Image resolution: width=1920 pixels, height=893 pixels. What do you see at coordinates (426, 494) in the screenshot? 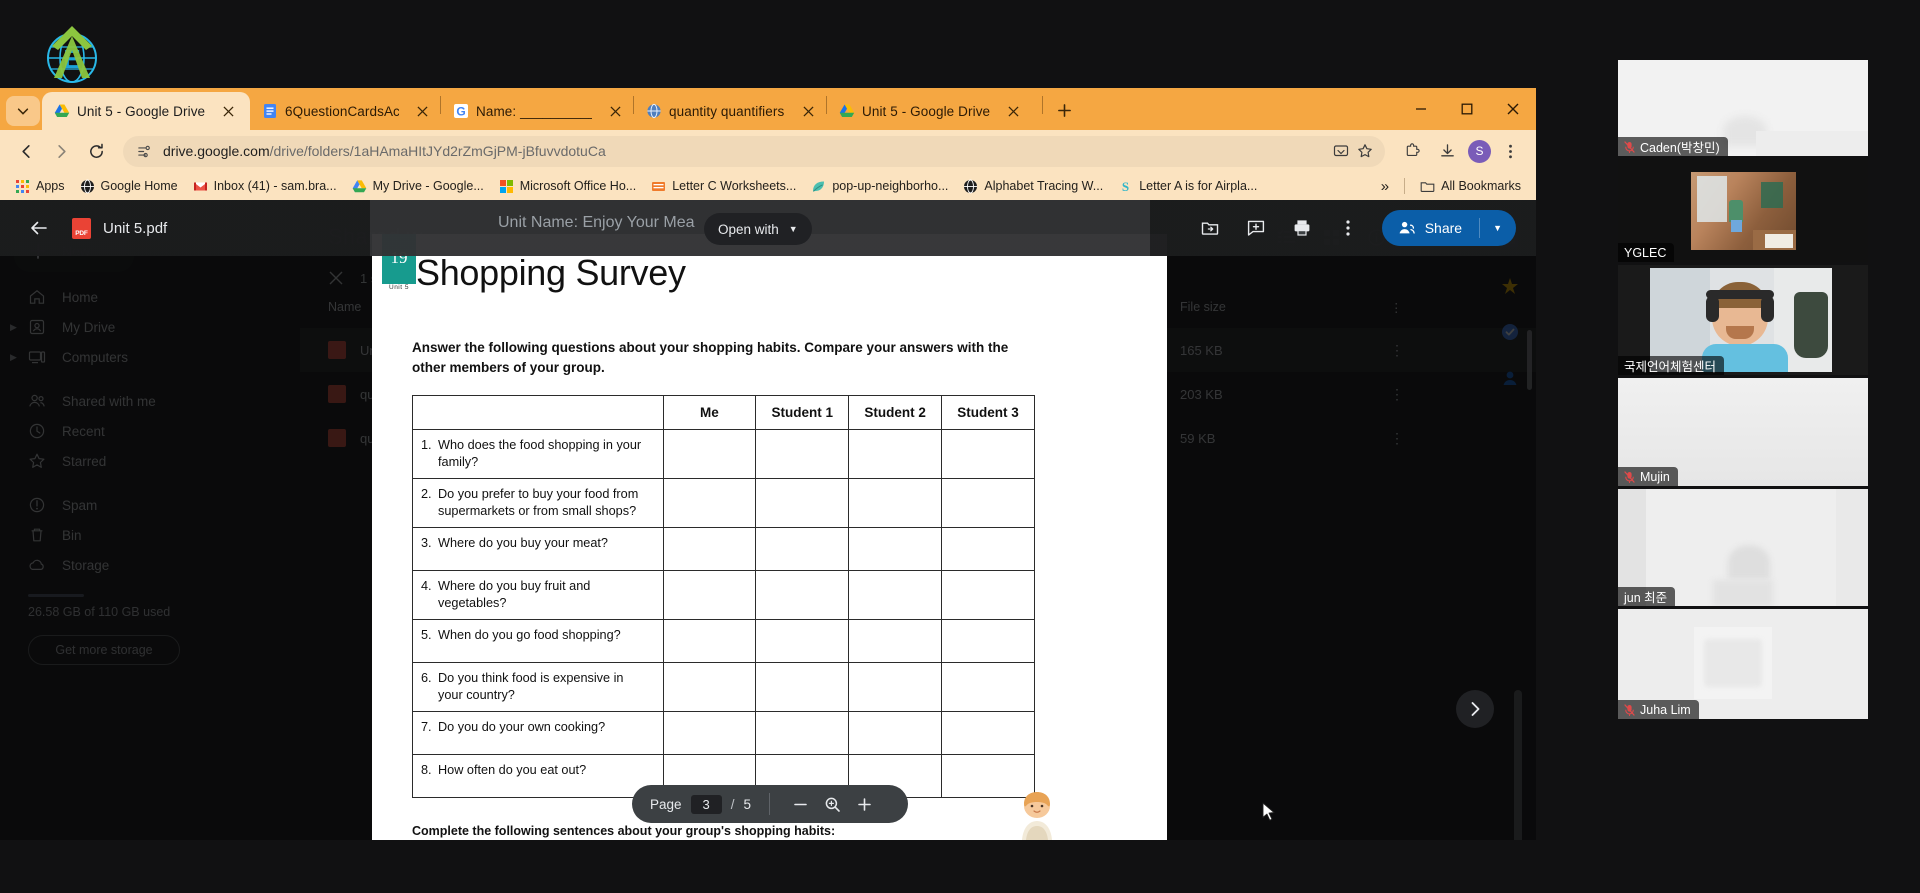
I see `survey-question-number: 2.` at bounding box center [426, 494].